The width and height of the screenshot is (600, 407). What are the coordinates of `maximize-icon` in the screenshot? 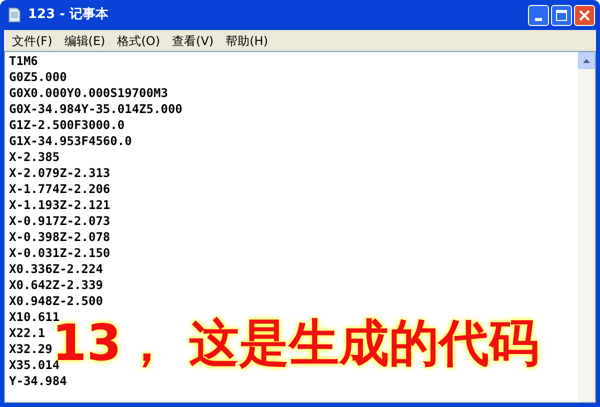 It's located at (561, 15).